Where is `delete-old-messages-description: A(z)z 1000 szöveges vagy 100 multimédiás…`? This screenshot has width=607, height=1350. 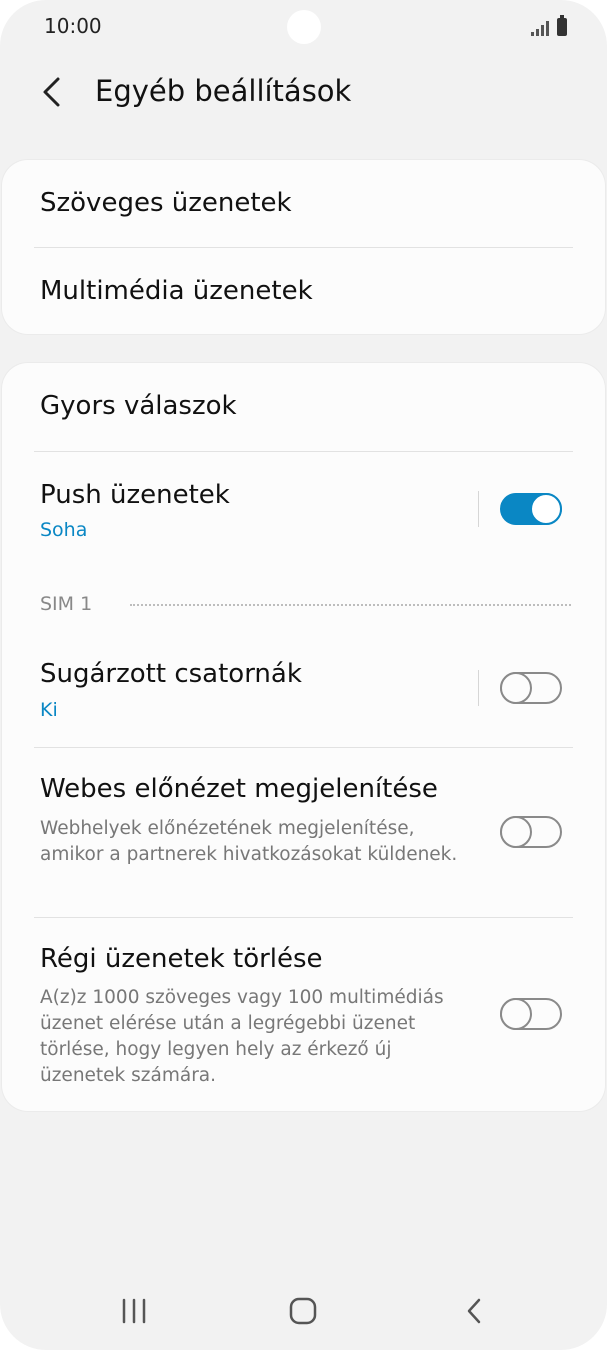
delete-old-messages-description: A(z)z 1000 szöveges vagy 100 multimédiás… is located at coordinates (242, 1036).